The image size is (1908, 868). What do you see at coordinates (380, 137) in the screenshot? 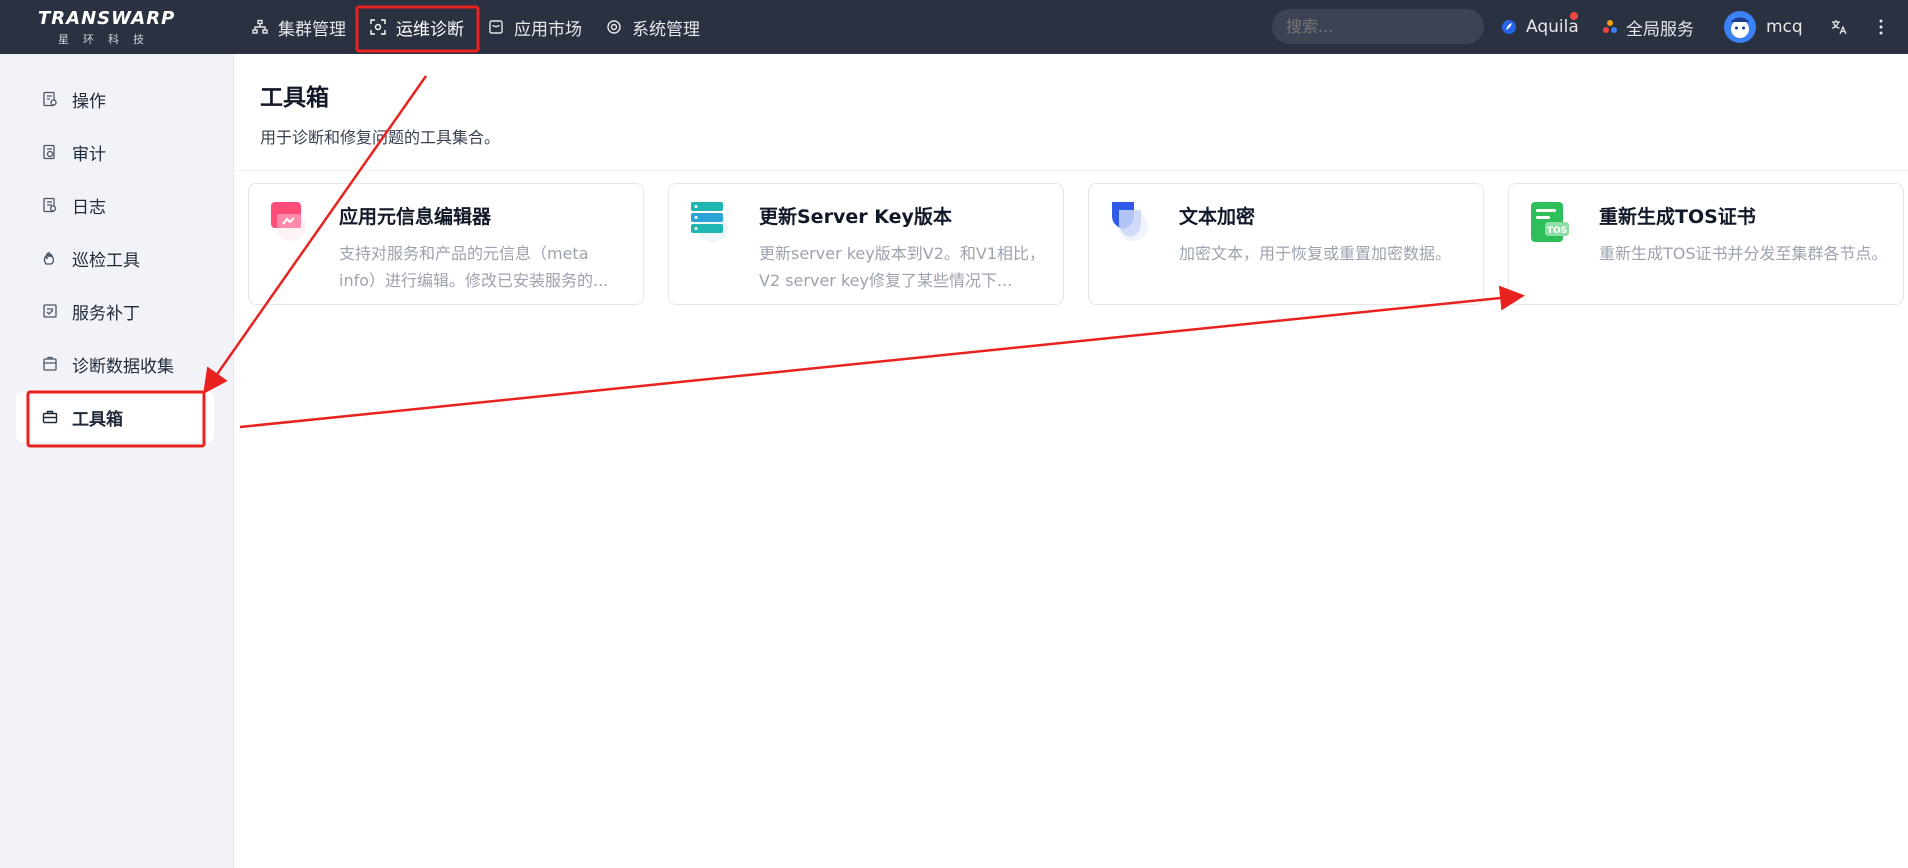
I see `page-description: 用于诊断和修复问题的工具集合。` at bounding box center [380, 137].